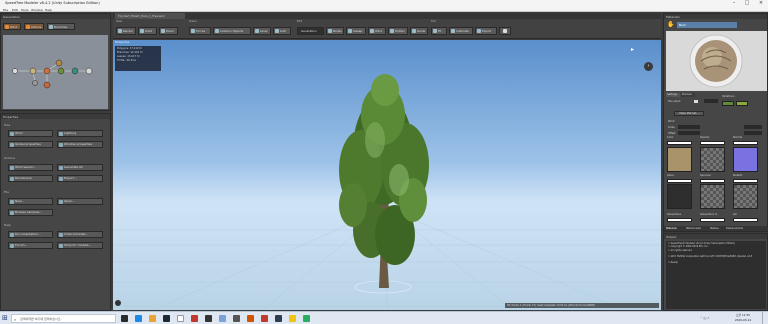 This screenshot has width=768, height=324. I want to click on normal-tint-swatch, so click(745, 143).